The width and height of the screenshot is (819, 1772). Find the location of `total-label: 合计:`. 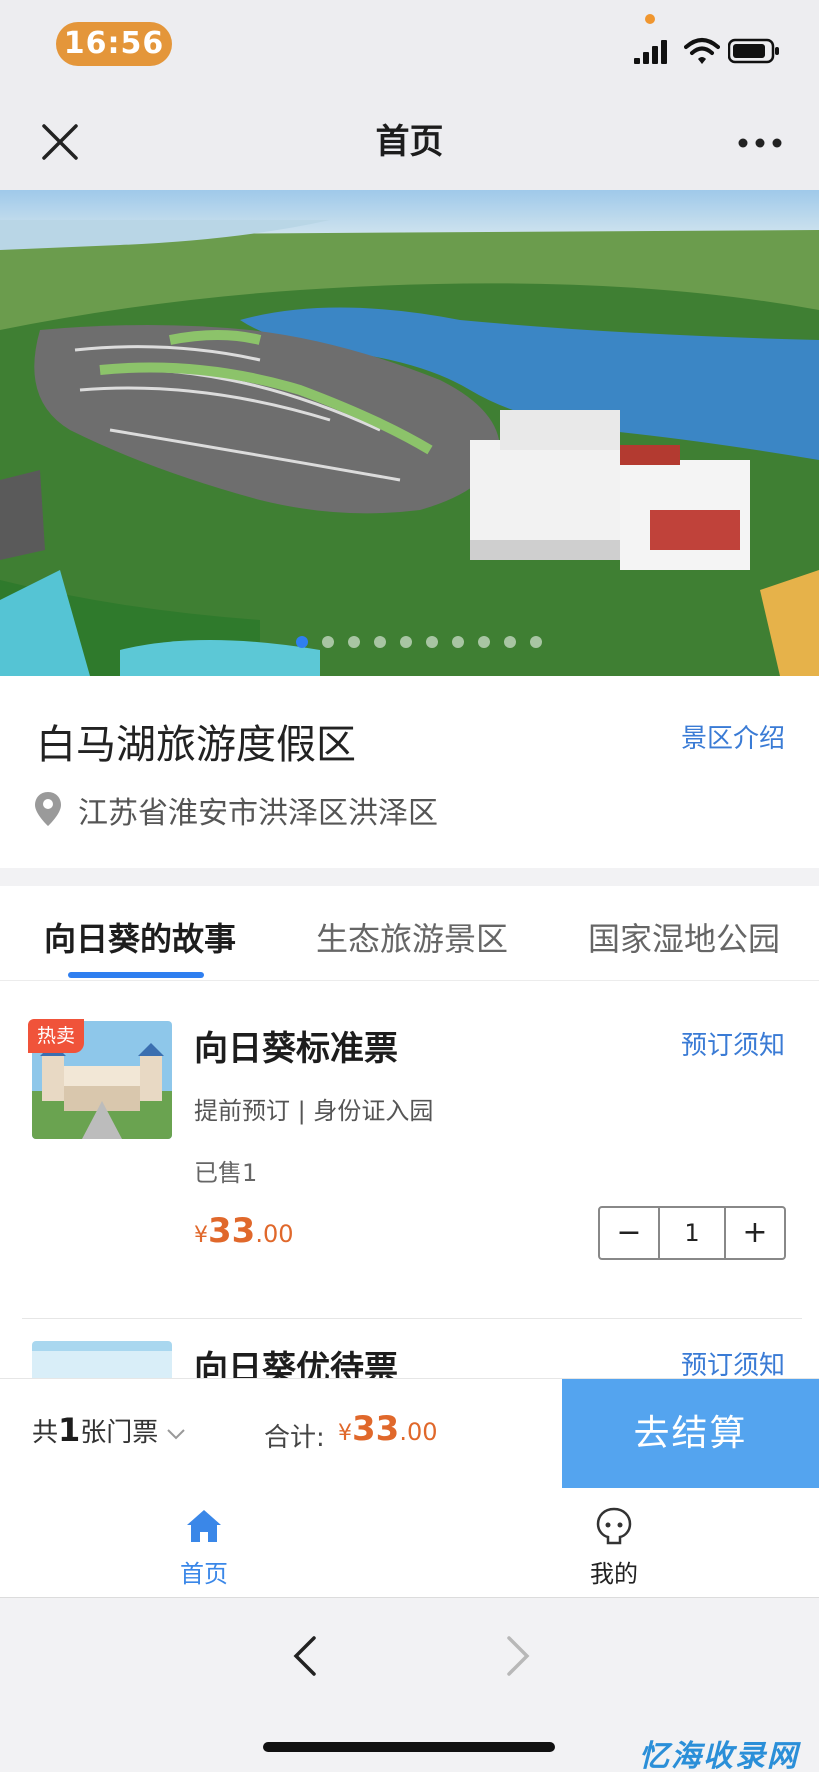

total-label: 合计: is located at coordinates (294, 1438).